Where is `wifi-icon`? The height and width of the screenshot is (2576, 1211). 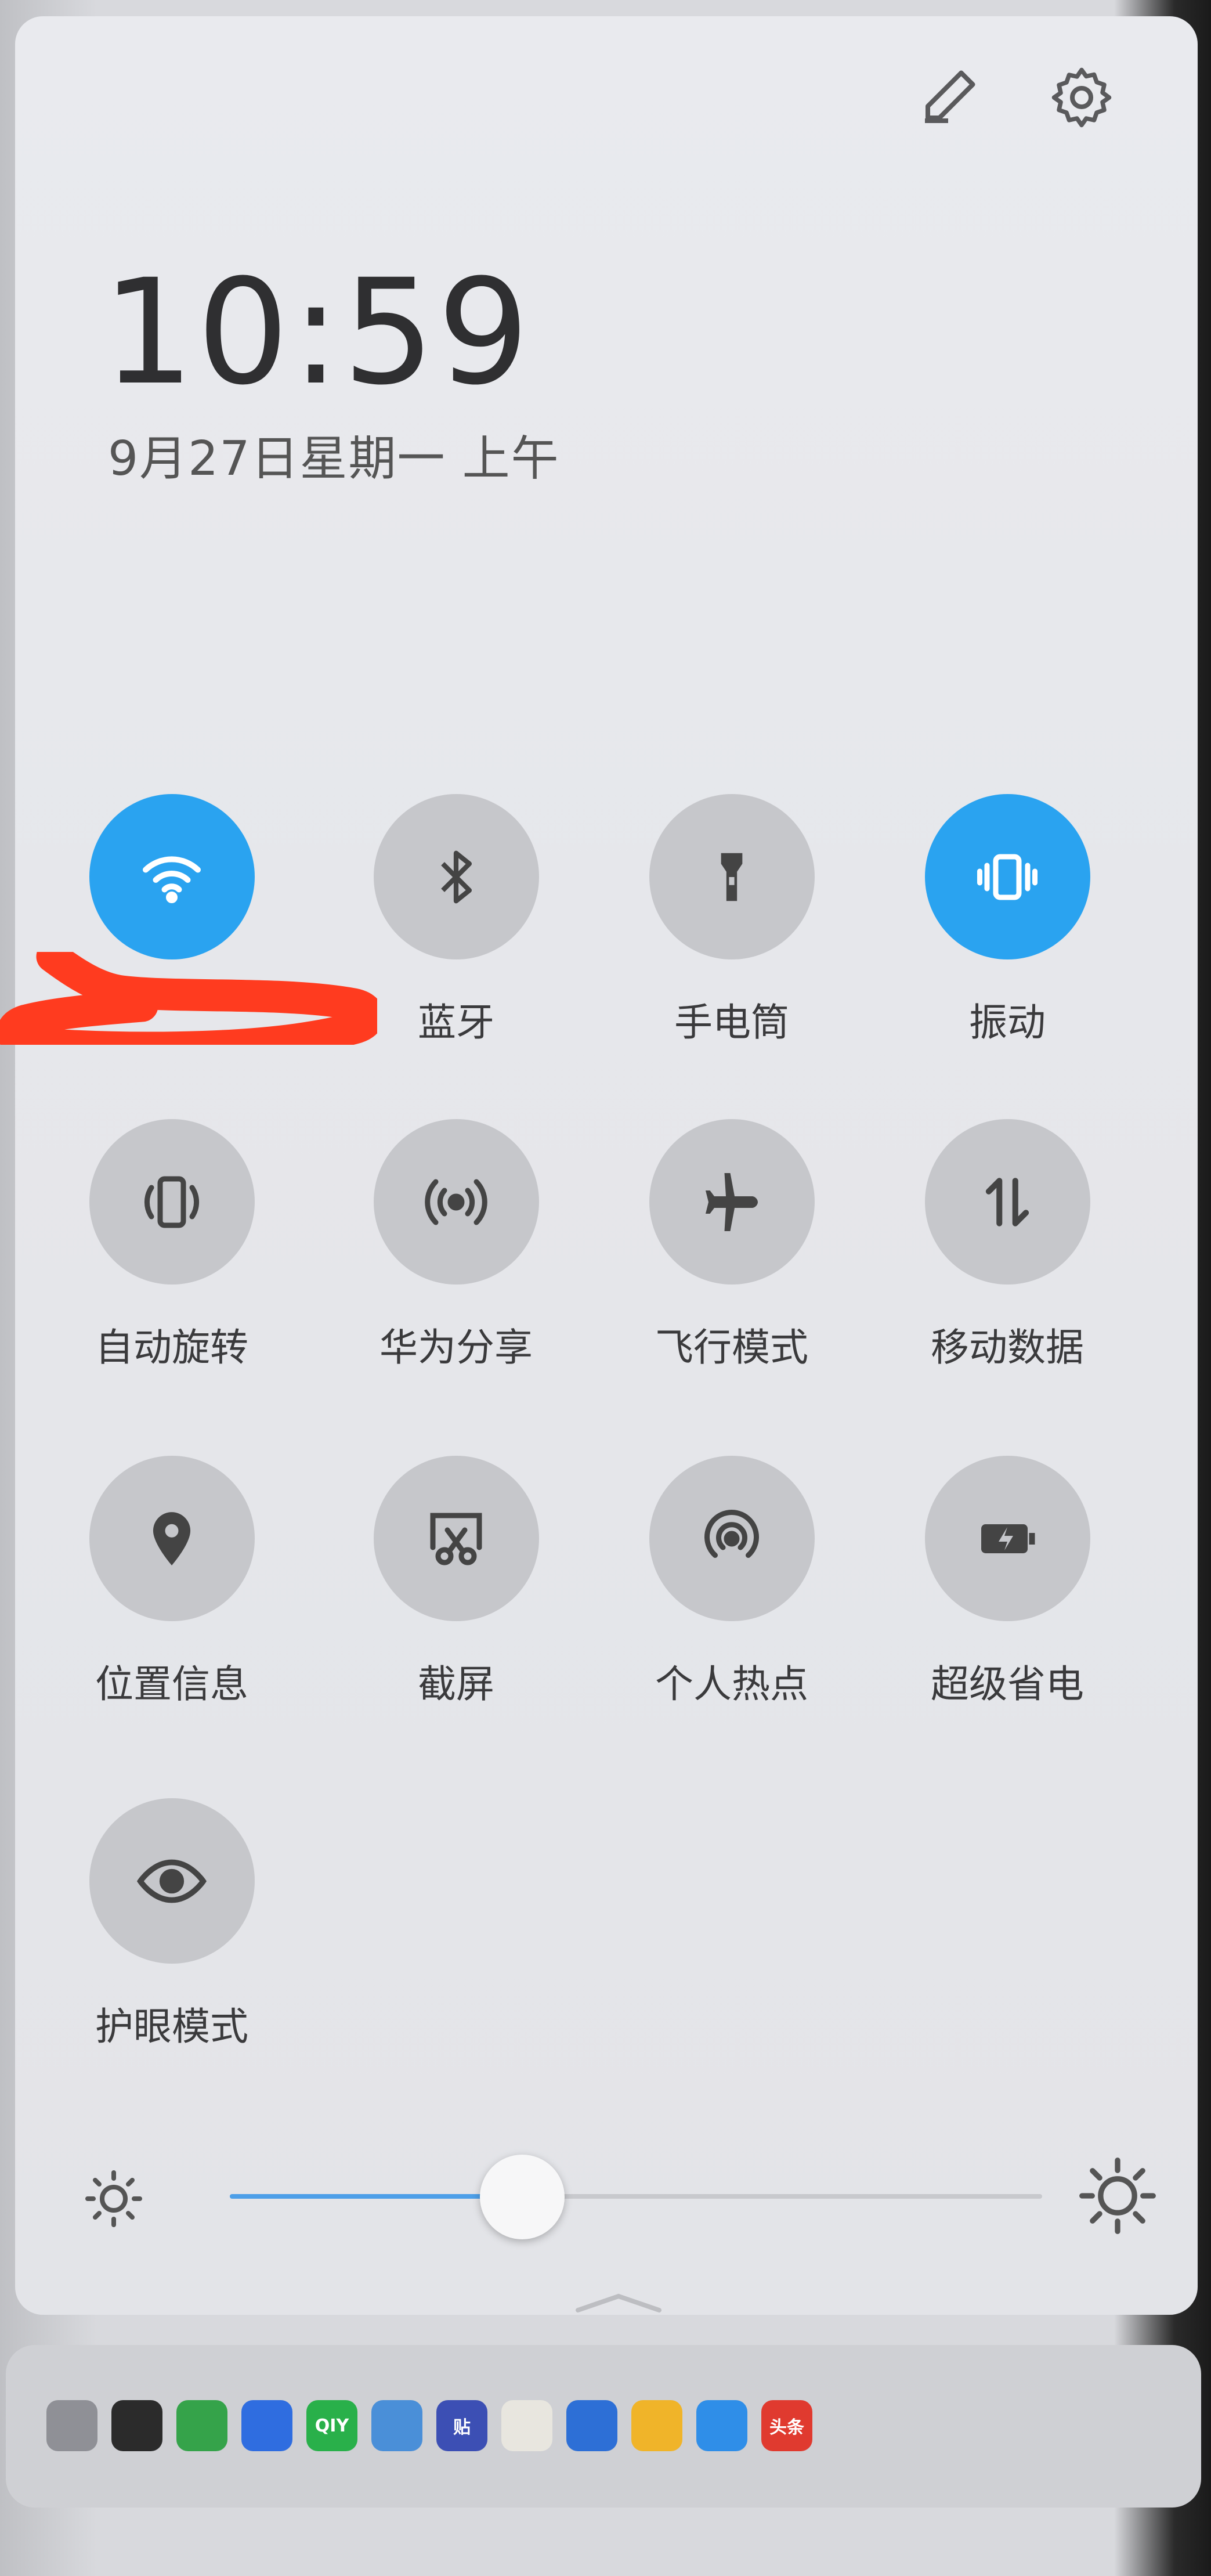 wifi-icon is located at coordinates (172, 876).